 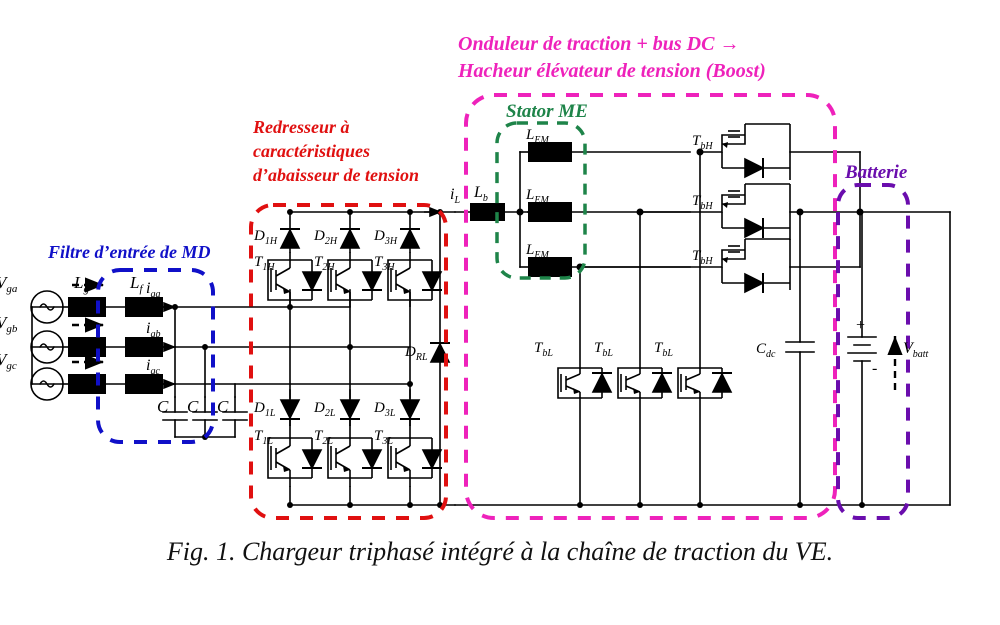 I want to click on inductor-lb, so click(x=487, y=212).